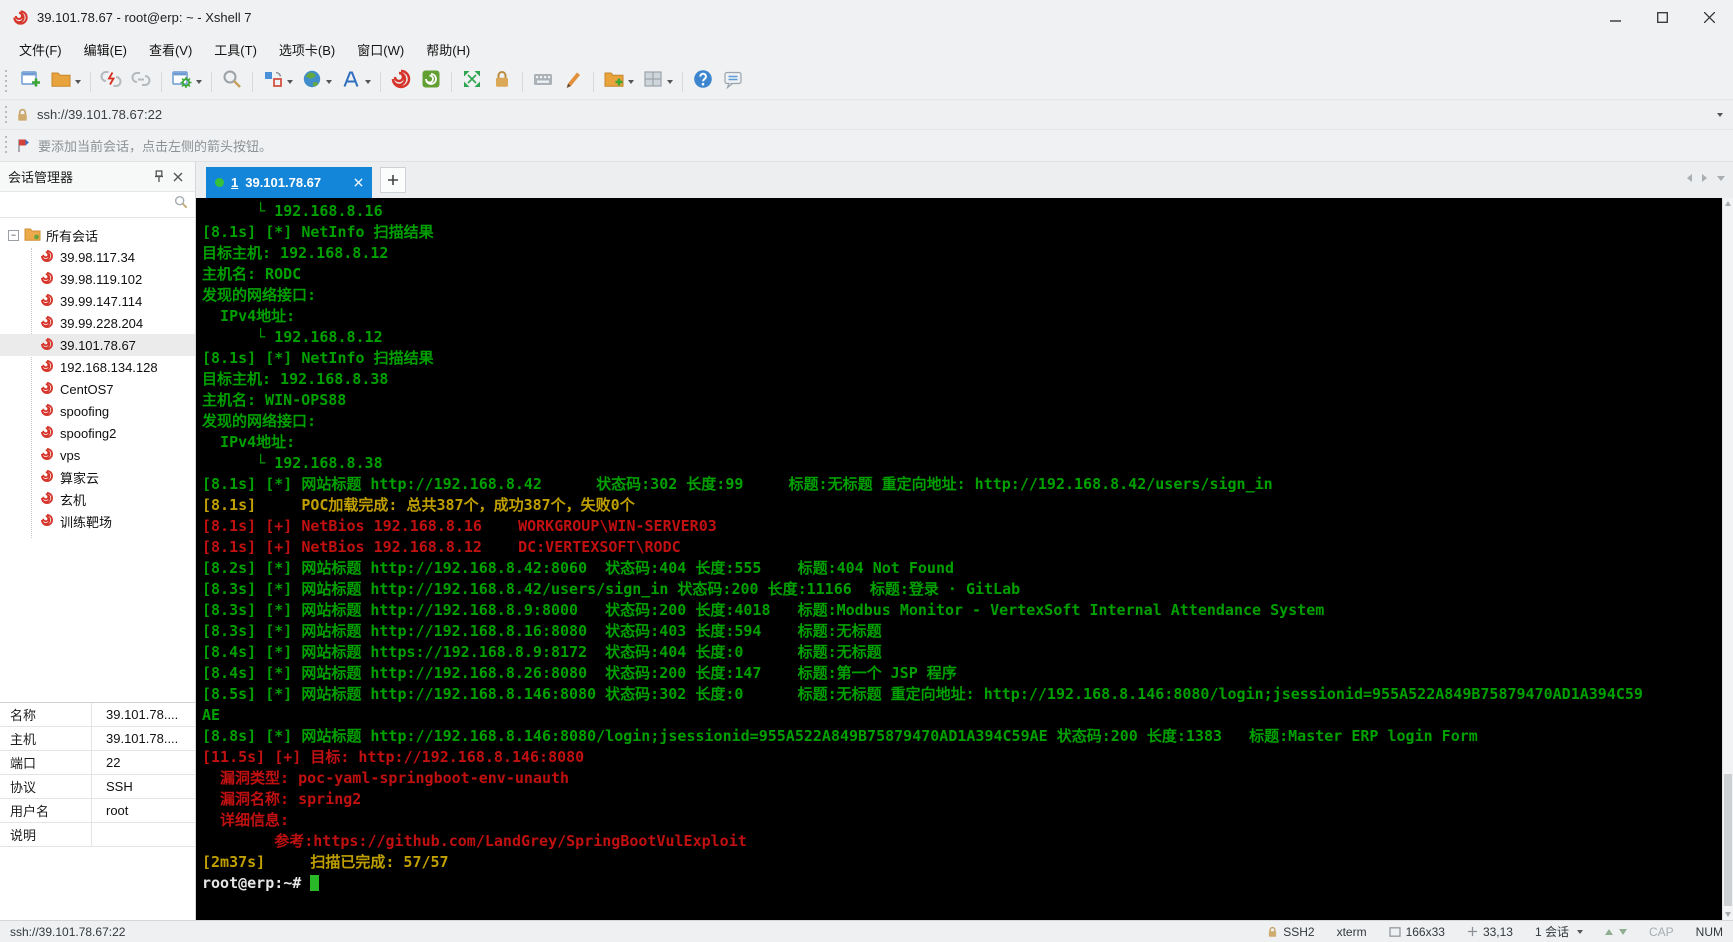 The width and height of the screenshot is (1733, 942). Describe the element at coordinates (380, 49) in the screenshot. I see `menu-item-5: 窗口(W)` at that location.